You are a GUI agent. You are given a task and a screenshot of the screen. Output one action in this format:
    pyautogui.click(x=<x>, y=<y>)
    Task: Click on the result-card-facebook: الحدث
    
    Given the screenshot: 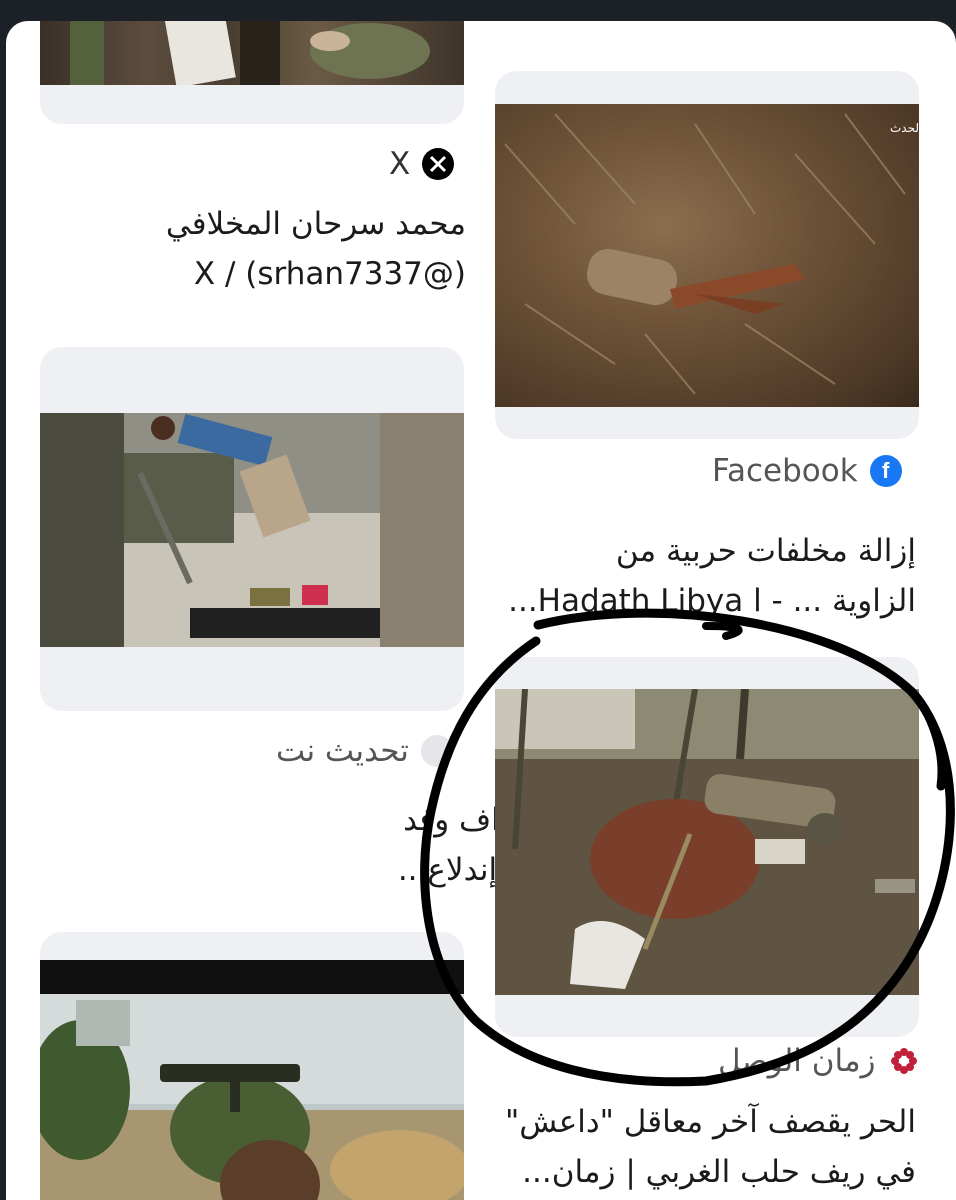 What is the action you would take?
    pyautogui.click(x=707, y=255)
    